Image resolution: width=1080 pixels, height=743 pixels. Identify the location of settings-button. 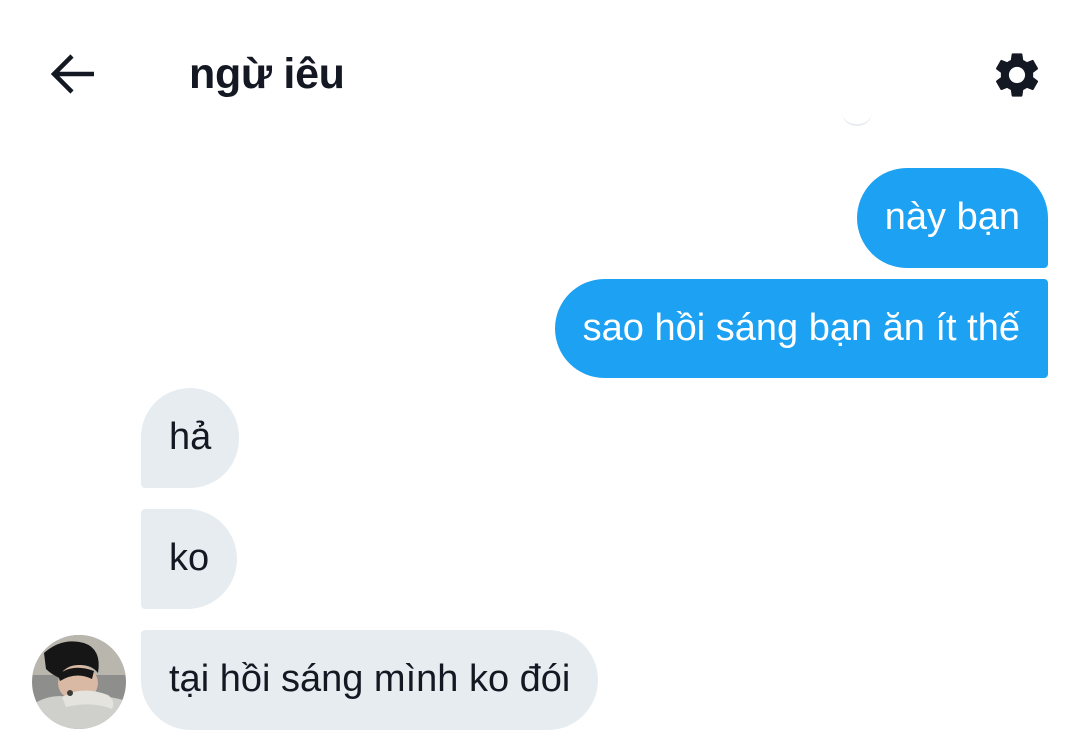
(1017, 75).